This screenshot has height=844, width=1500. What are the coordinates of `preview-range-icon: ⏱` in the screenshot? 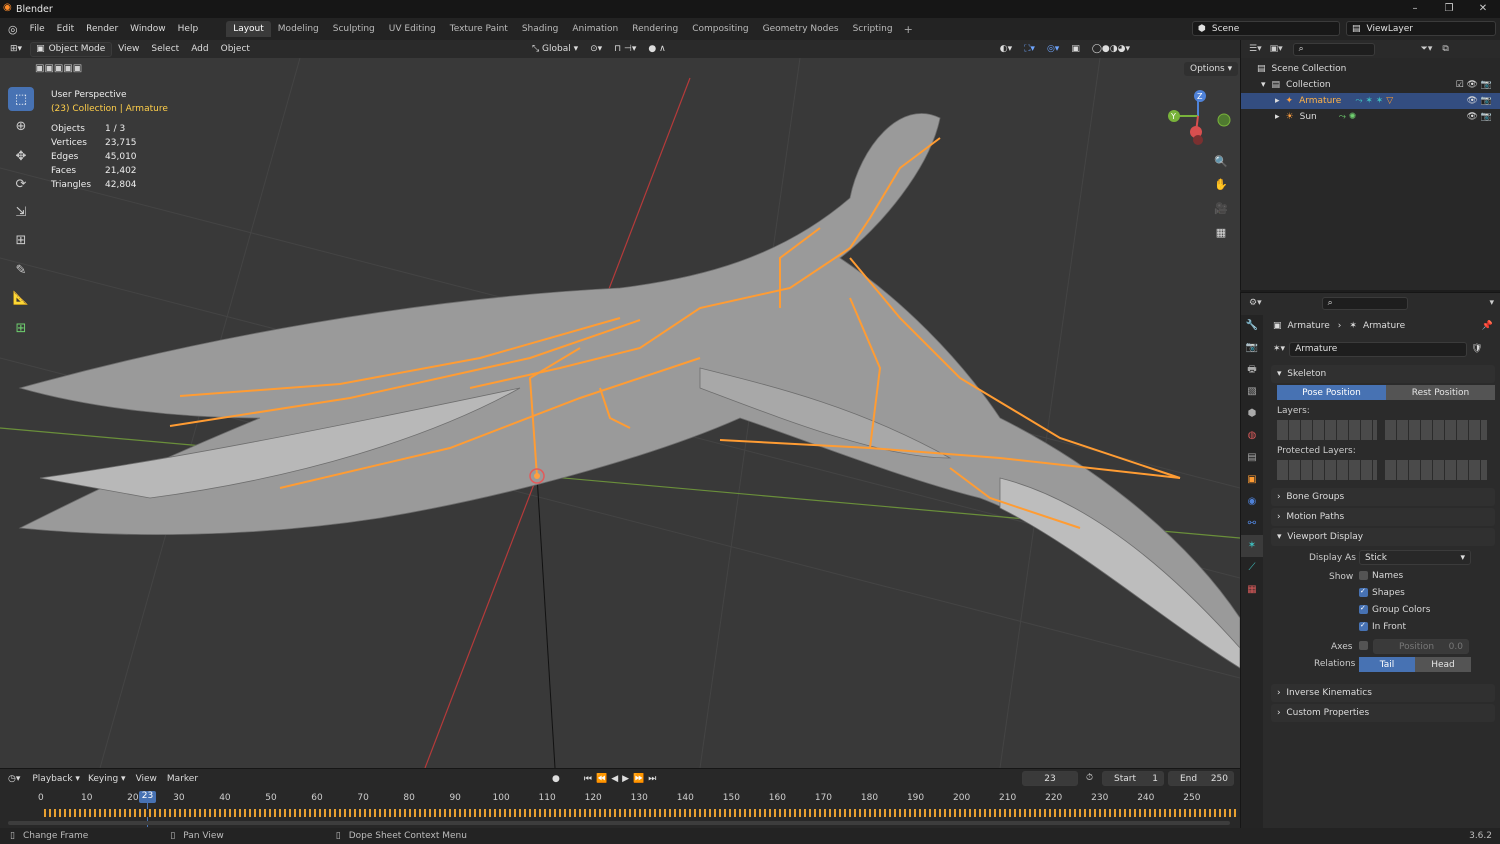 It's located at (1089, 778).